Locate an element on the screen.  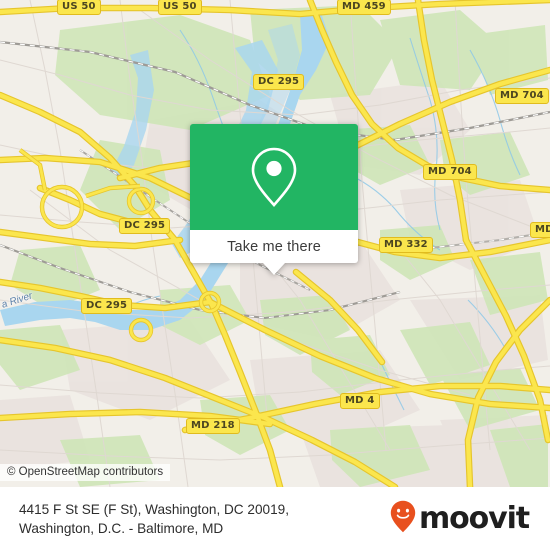
road-shield-md332: MD 332 is located at coordinates (406, 245).